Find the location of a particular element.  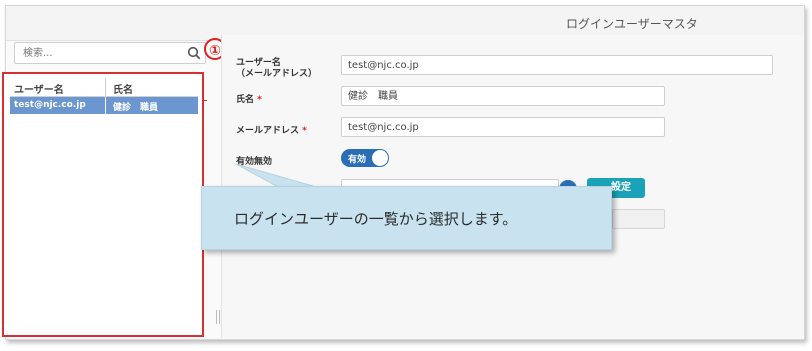

search-box is located at coordinates (110, 53).